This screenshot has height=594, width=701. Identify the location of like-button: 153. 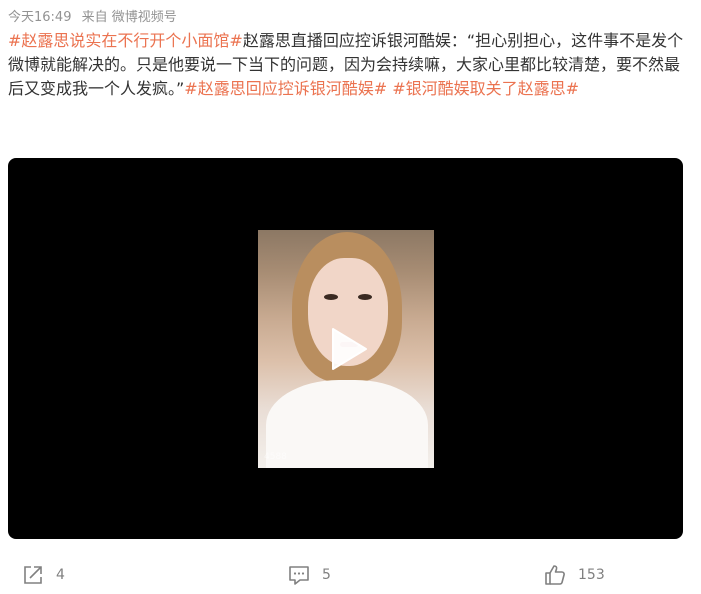
(574, 575).